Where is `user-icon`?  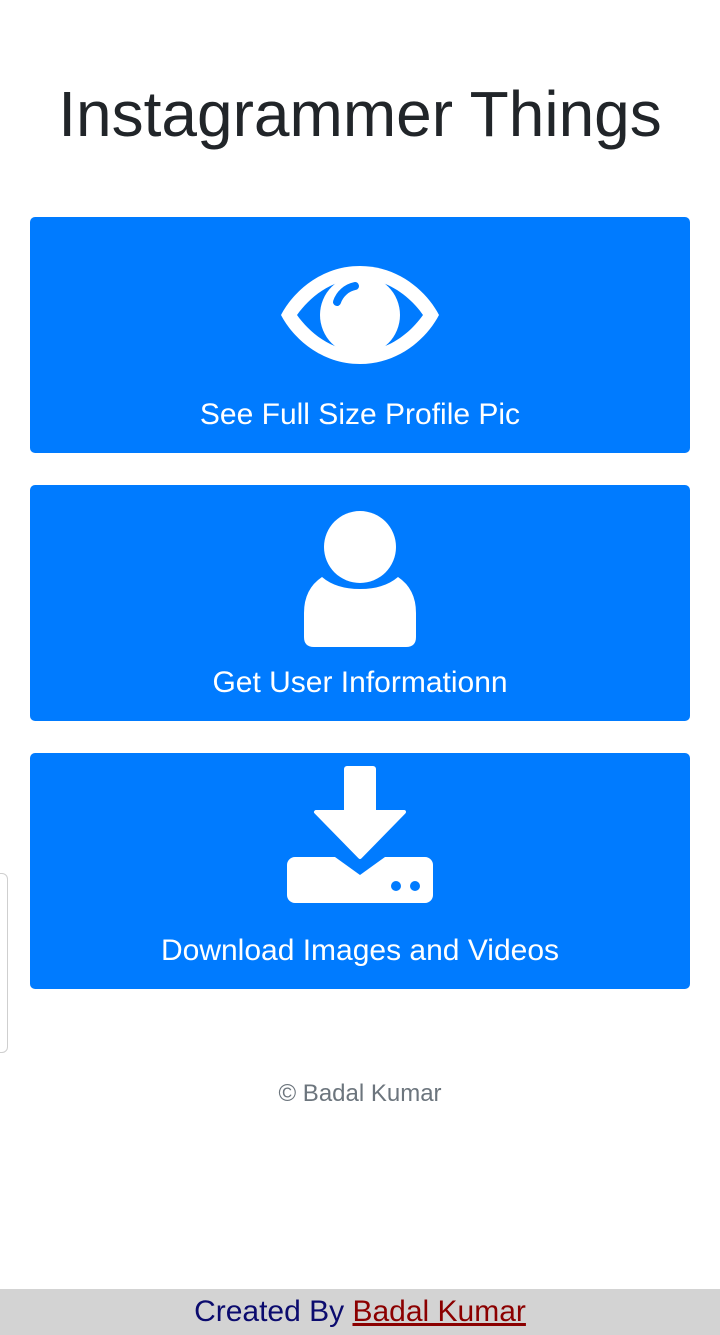
user-icon is located at coordinates (360, 579).